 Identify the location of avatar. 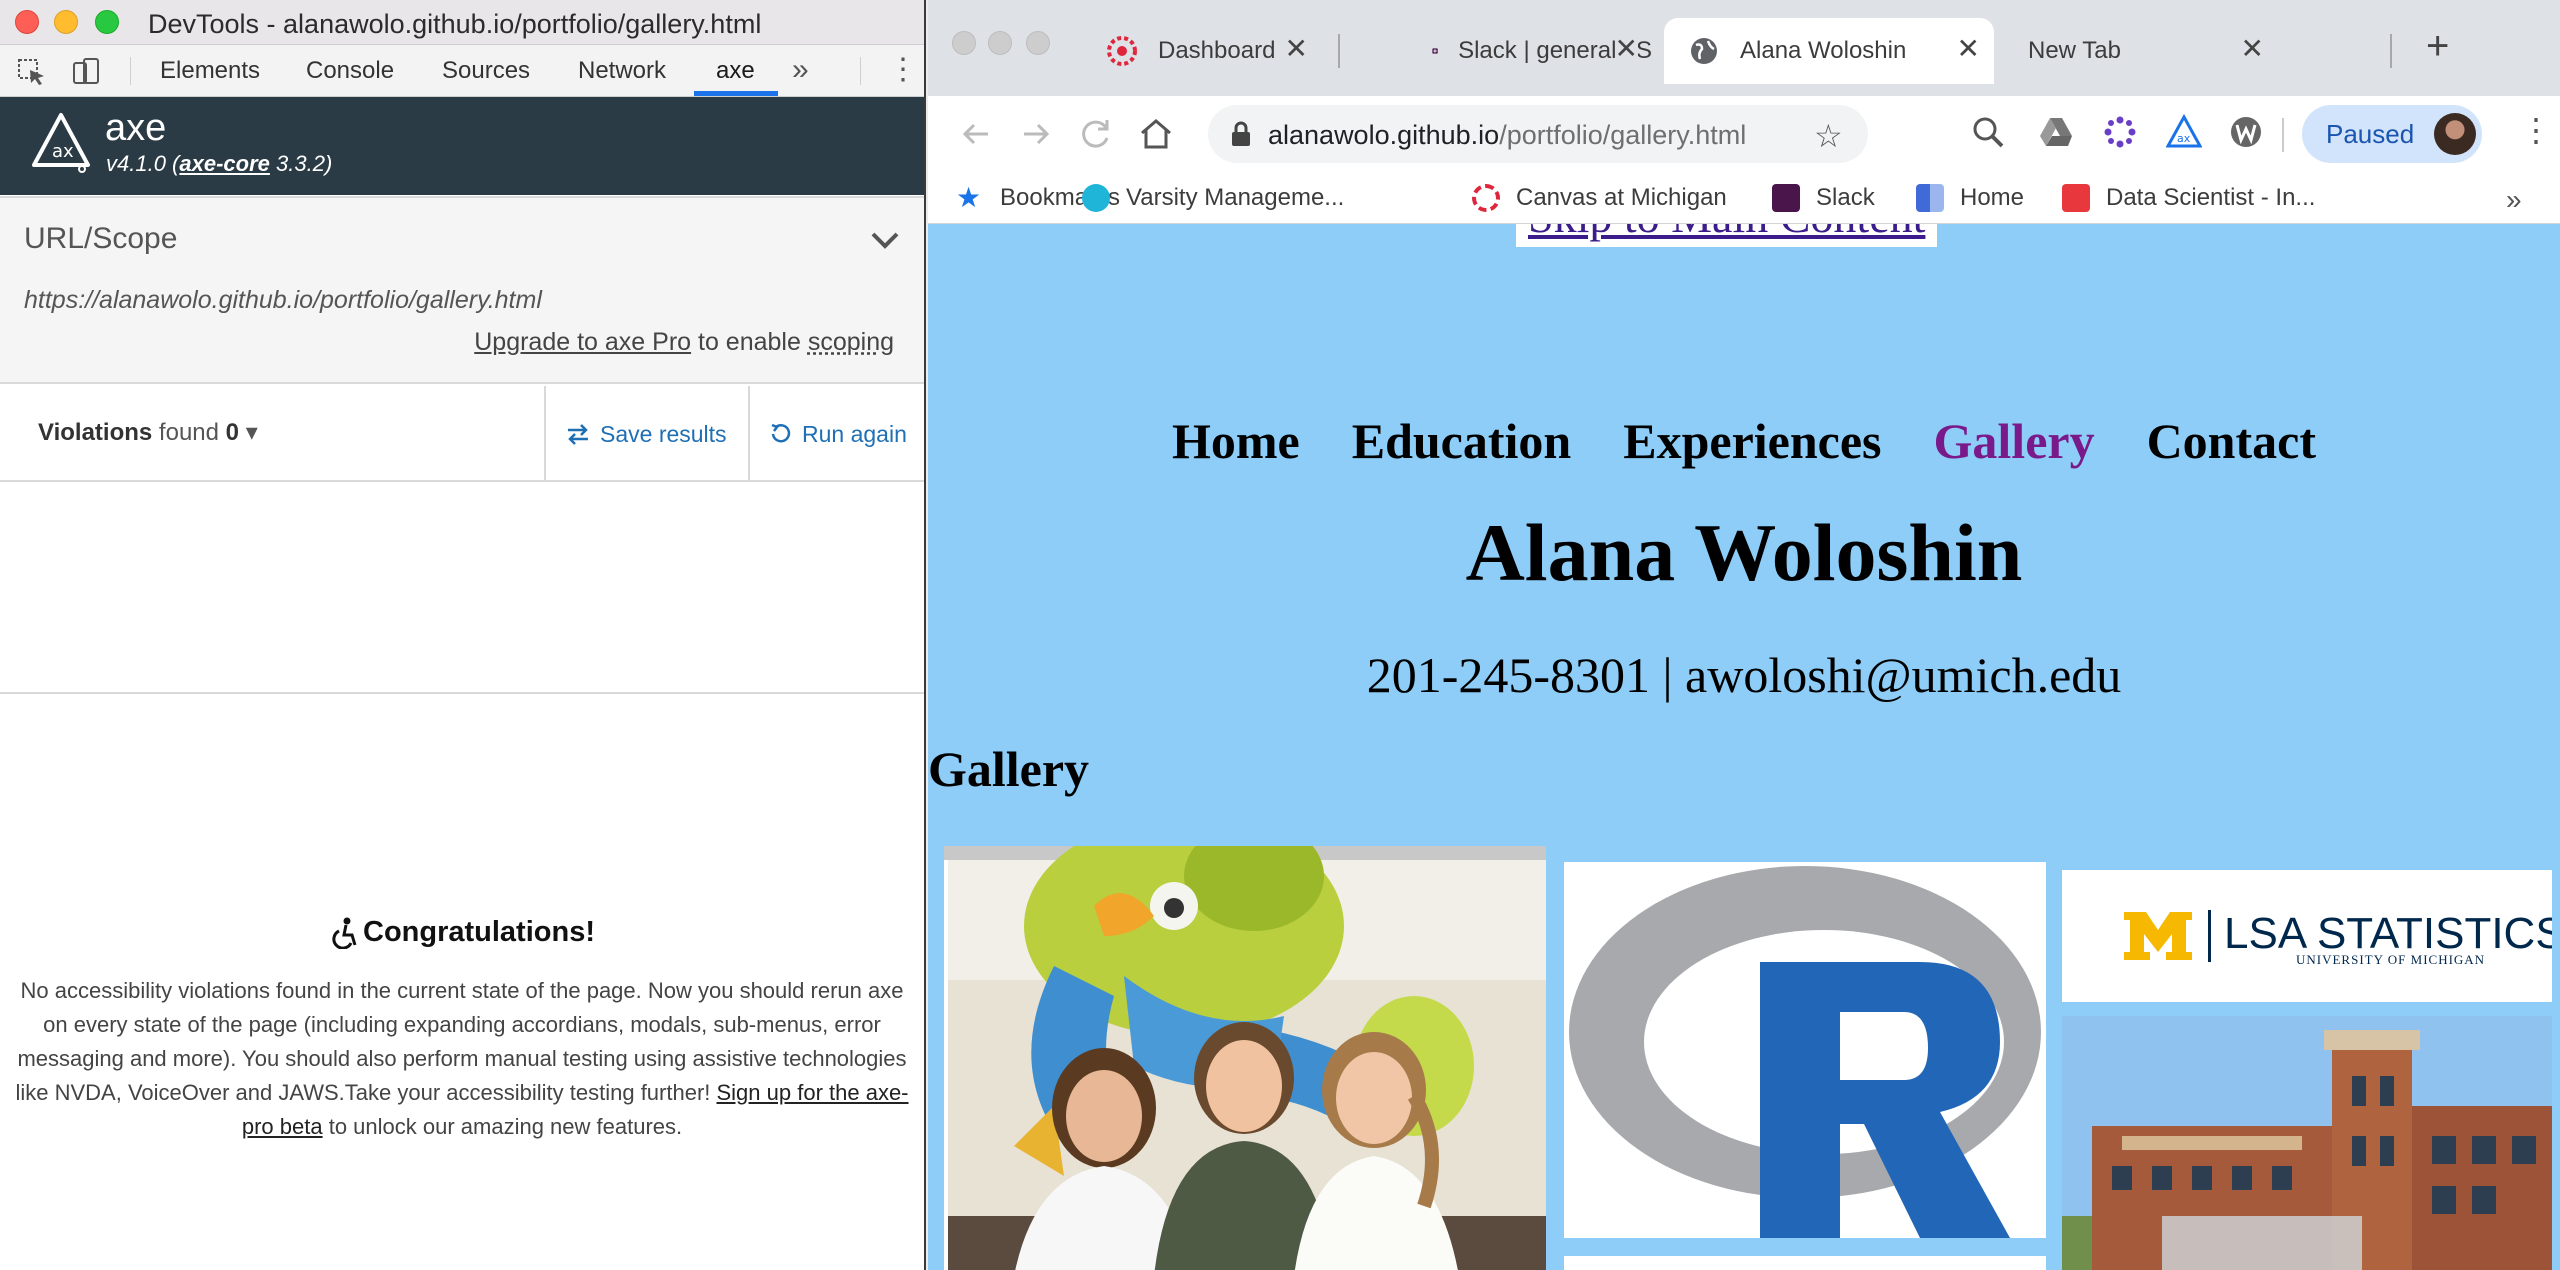
(2455, 134).